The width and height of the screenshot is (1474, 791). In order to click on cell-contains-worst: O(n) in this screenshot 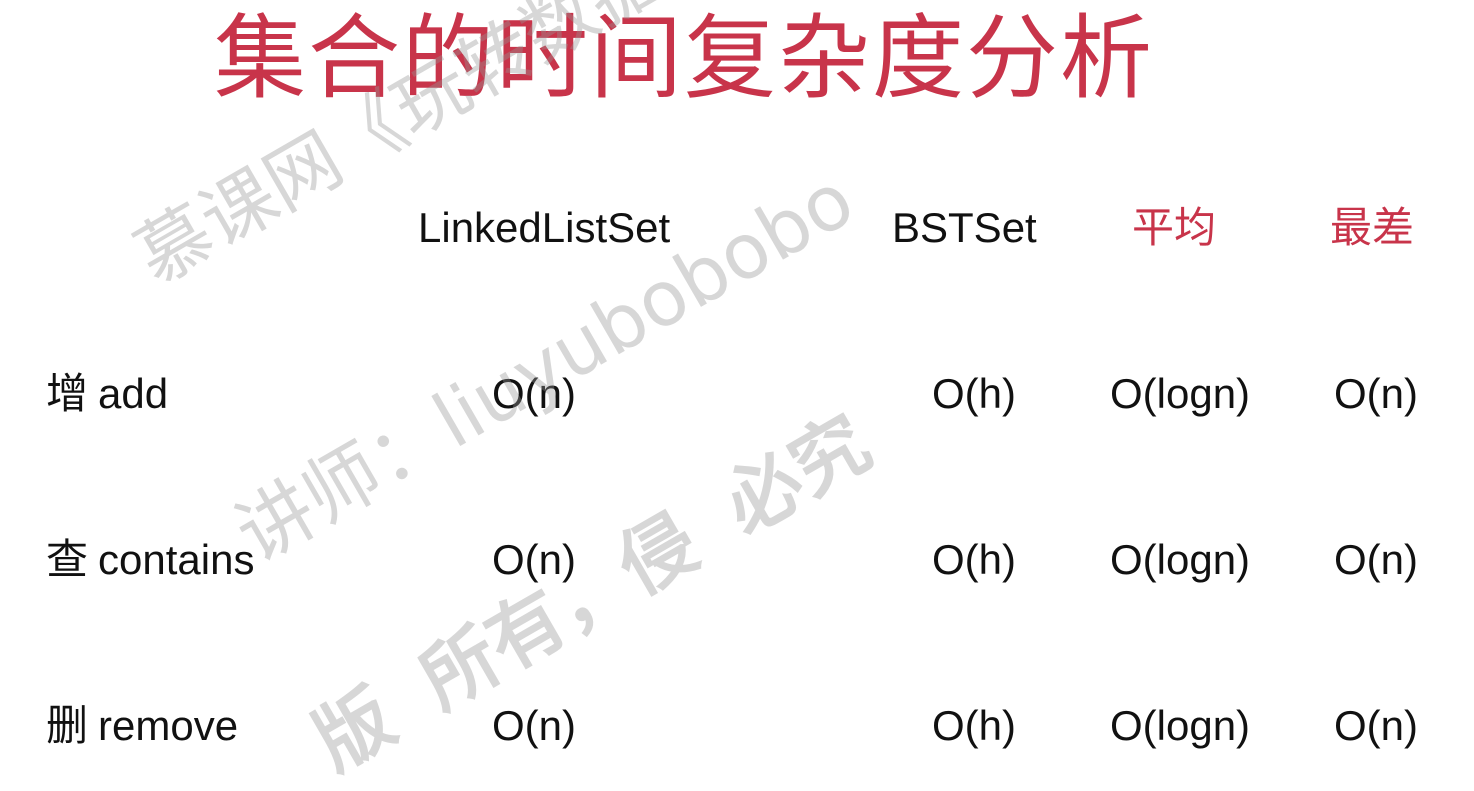, I will do `click(1376, 559)`.